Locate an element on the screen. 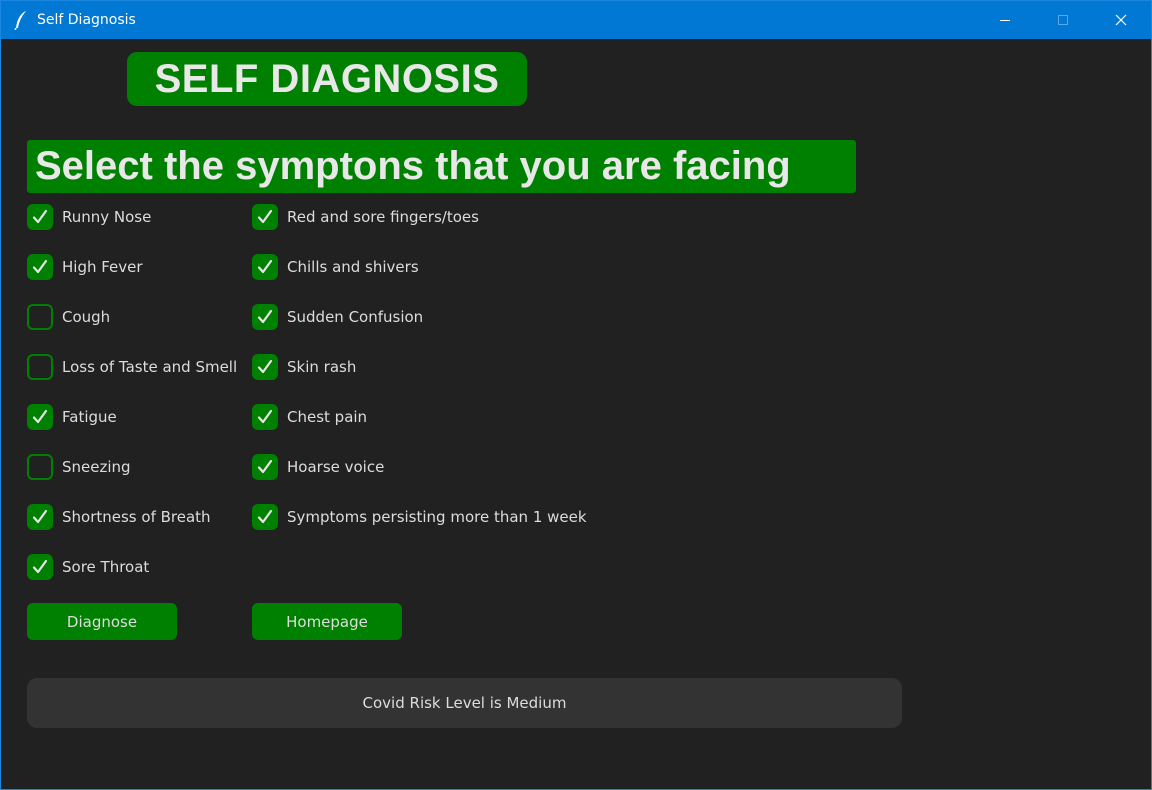  symptom-checkbox: Shortness of Breath is located at coordinates (119, 517).